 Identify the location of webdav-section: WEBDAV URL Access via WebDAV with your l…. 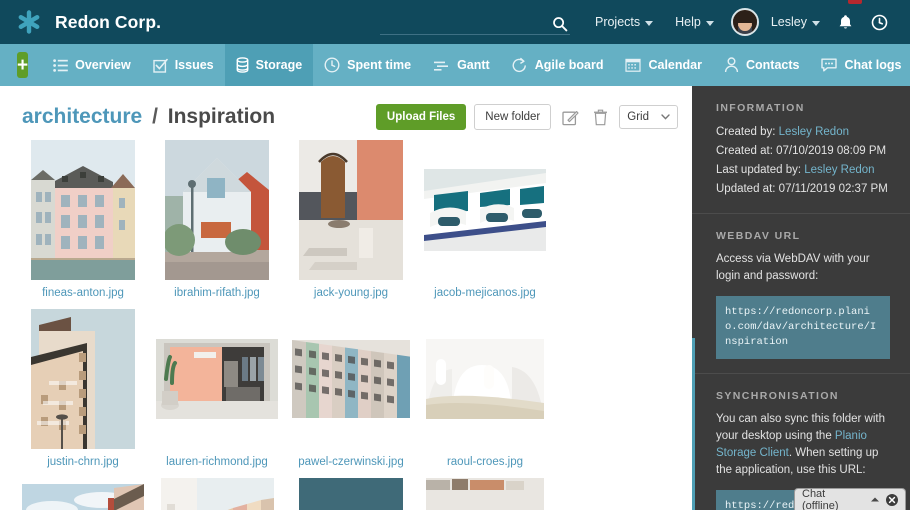
(801, 293).